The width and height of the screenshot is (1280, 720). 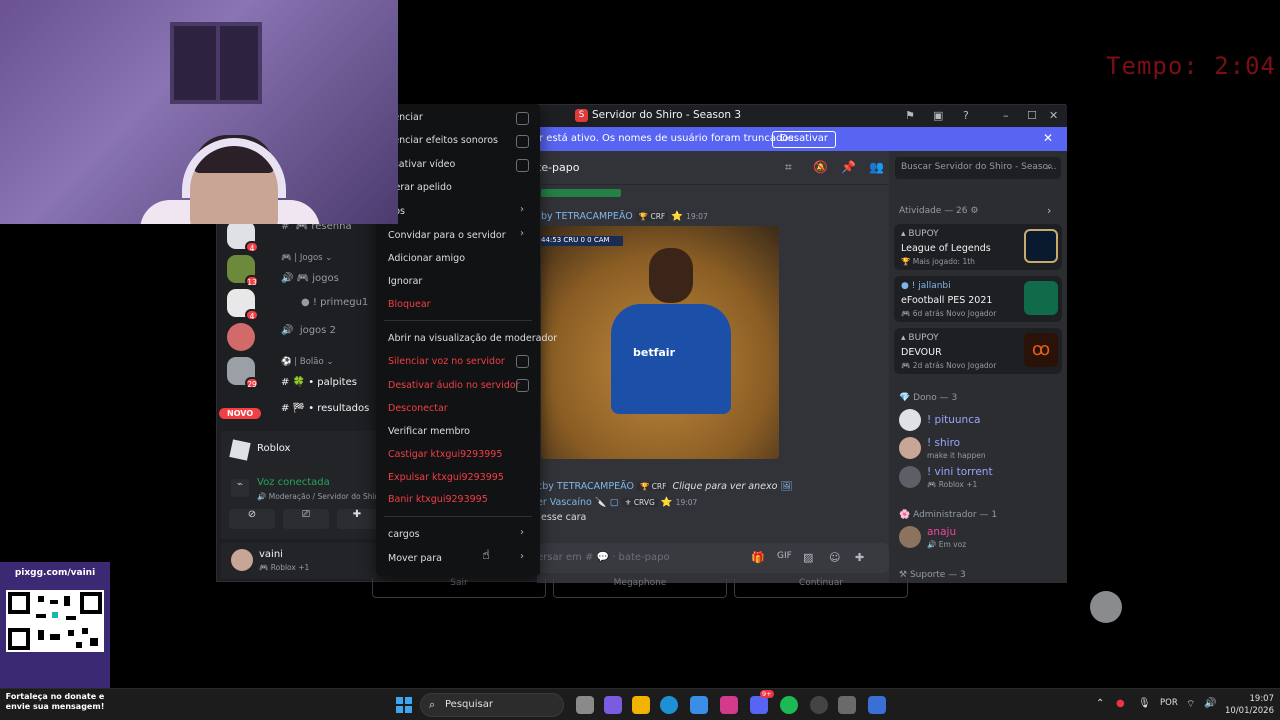 I want to click on discord-taskbar-icon: 9+, so click(x=762, y=702).